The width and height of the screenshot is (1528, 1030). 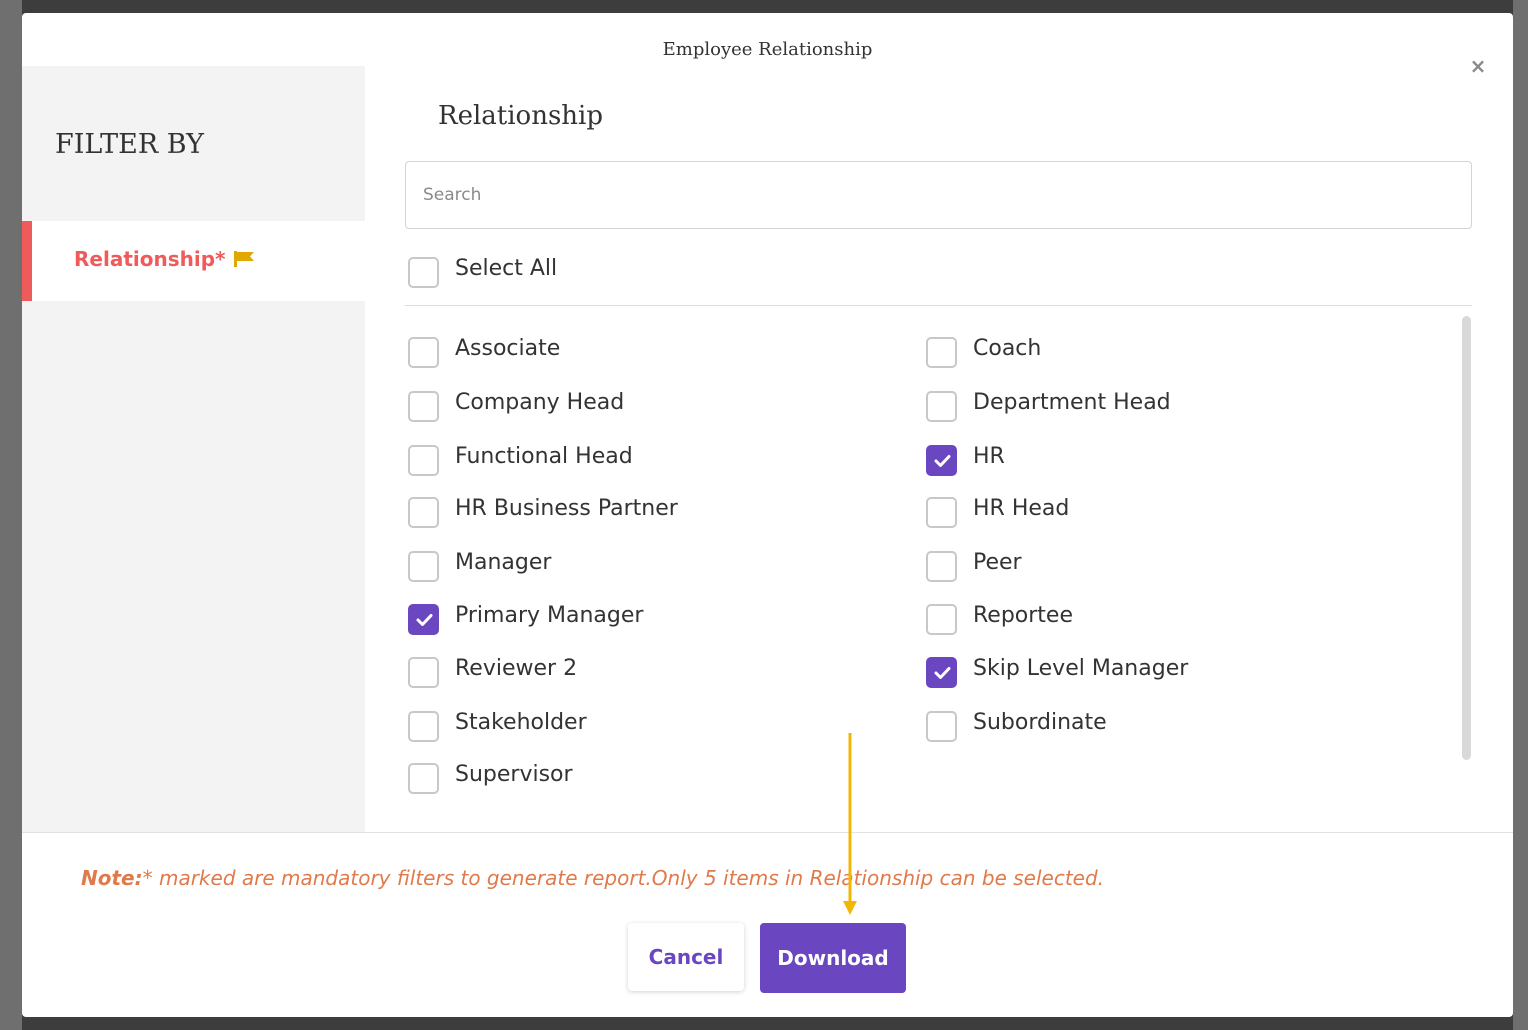 What do you see at coordinates (1021, 508) in the screenshot?
I see `option-label-hr-head: HR Head` at bounding box center [1021, 508].